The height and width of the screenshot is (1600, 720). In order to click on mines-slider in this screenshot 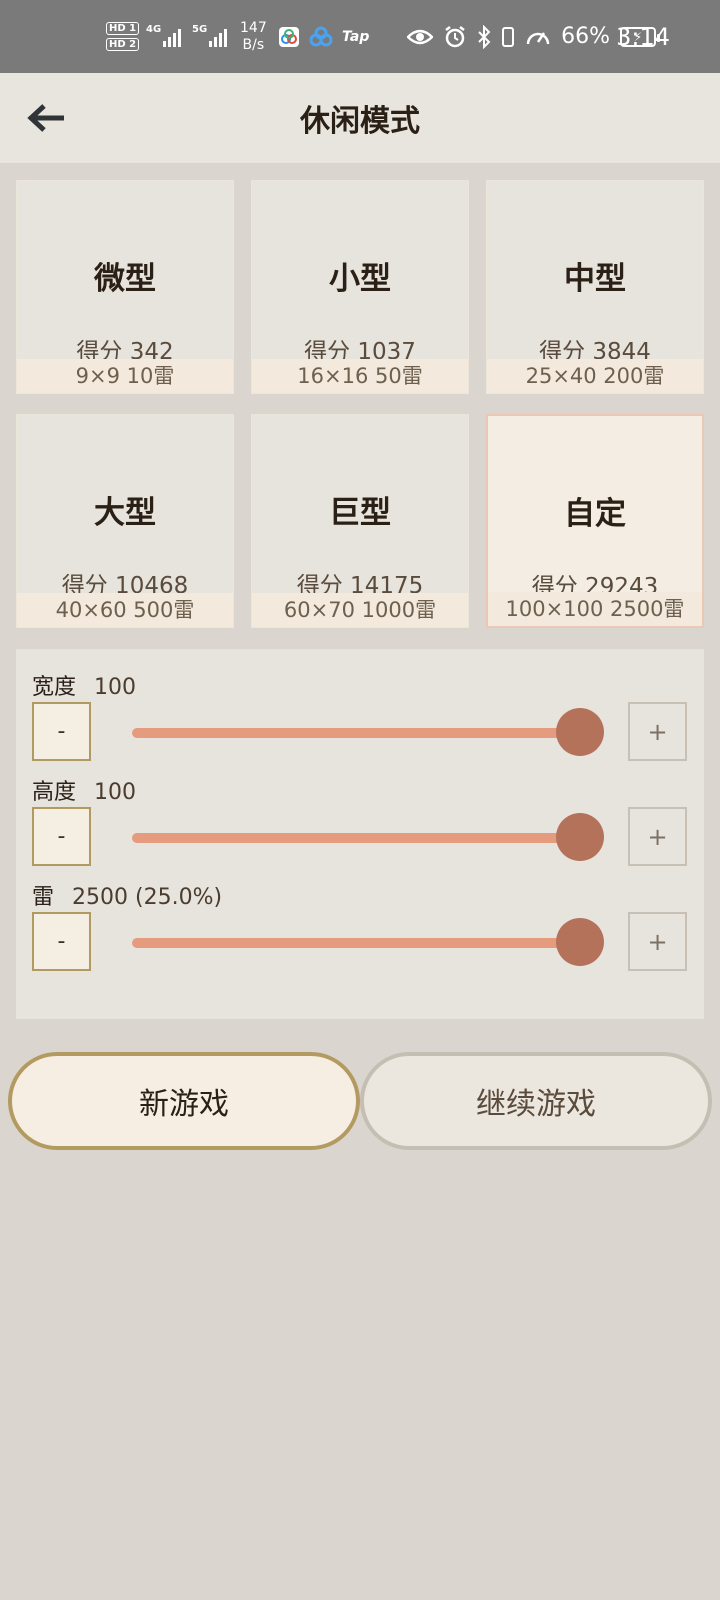, I will do `click(368, 942)`.